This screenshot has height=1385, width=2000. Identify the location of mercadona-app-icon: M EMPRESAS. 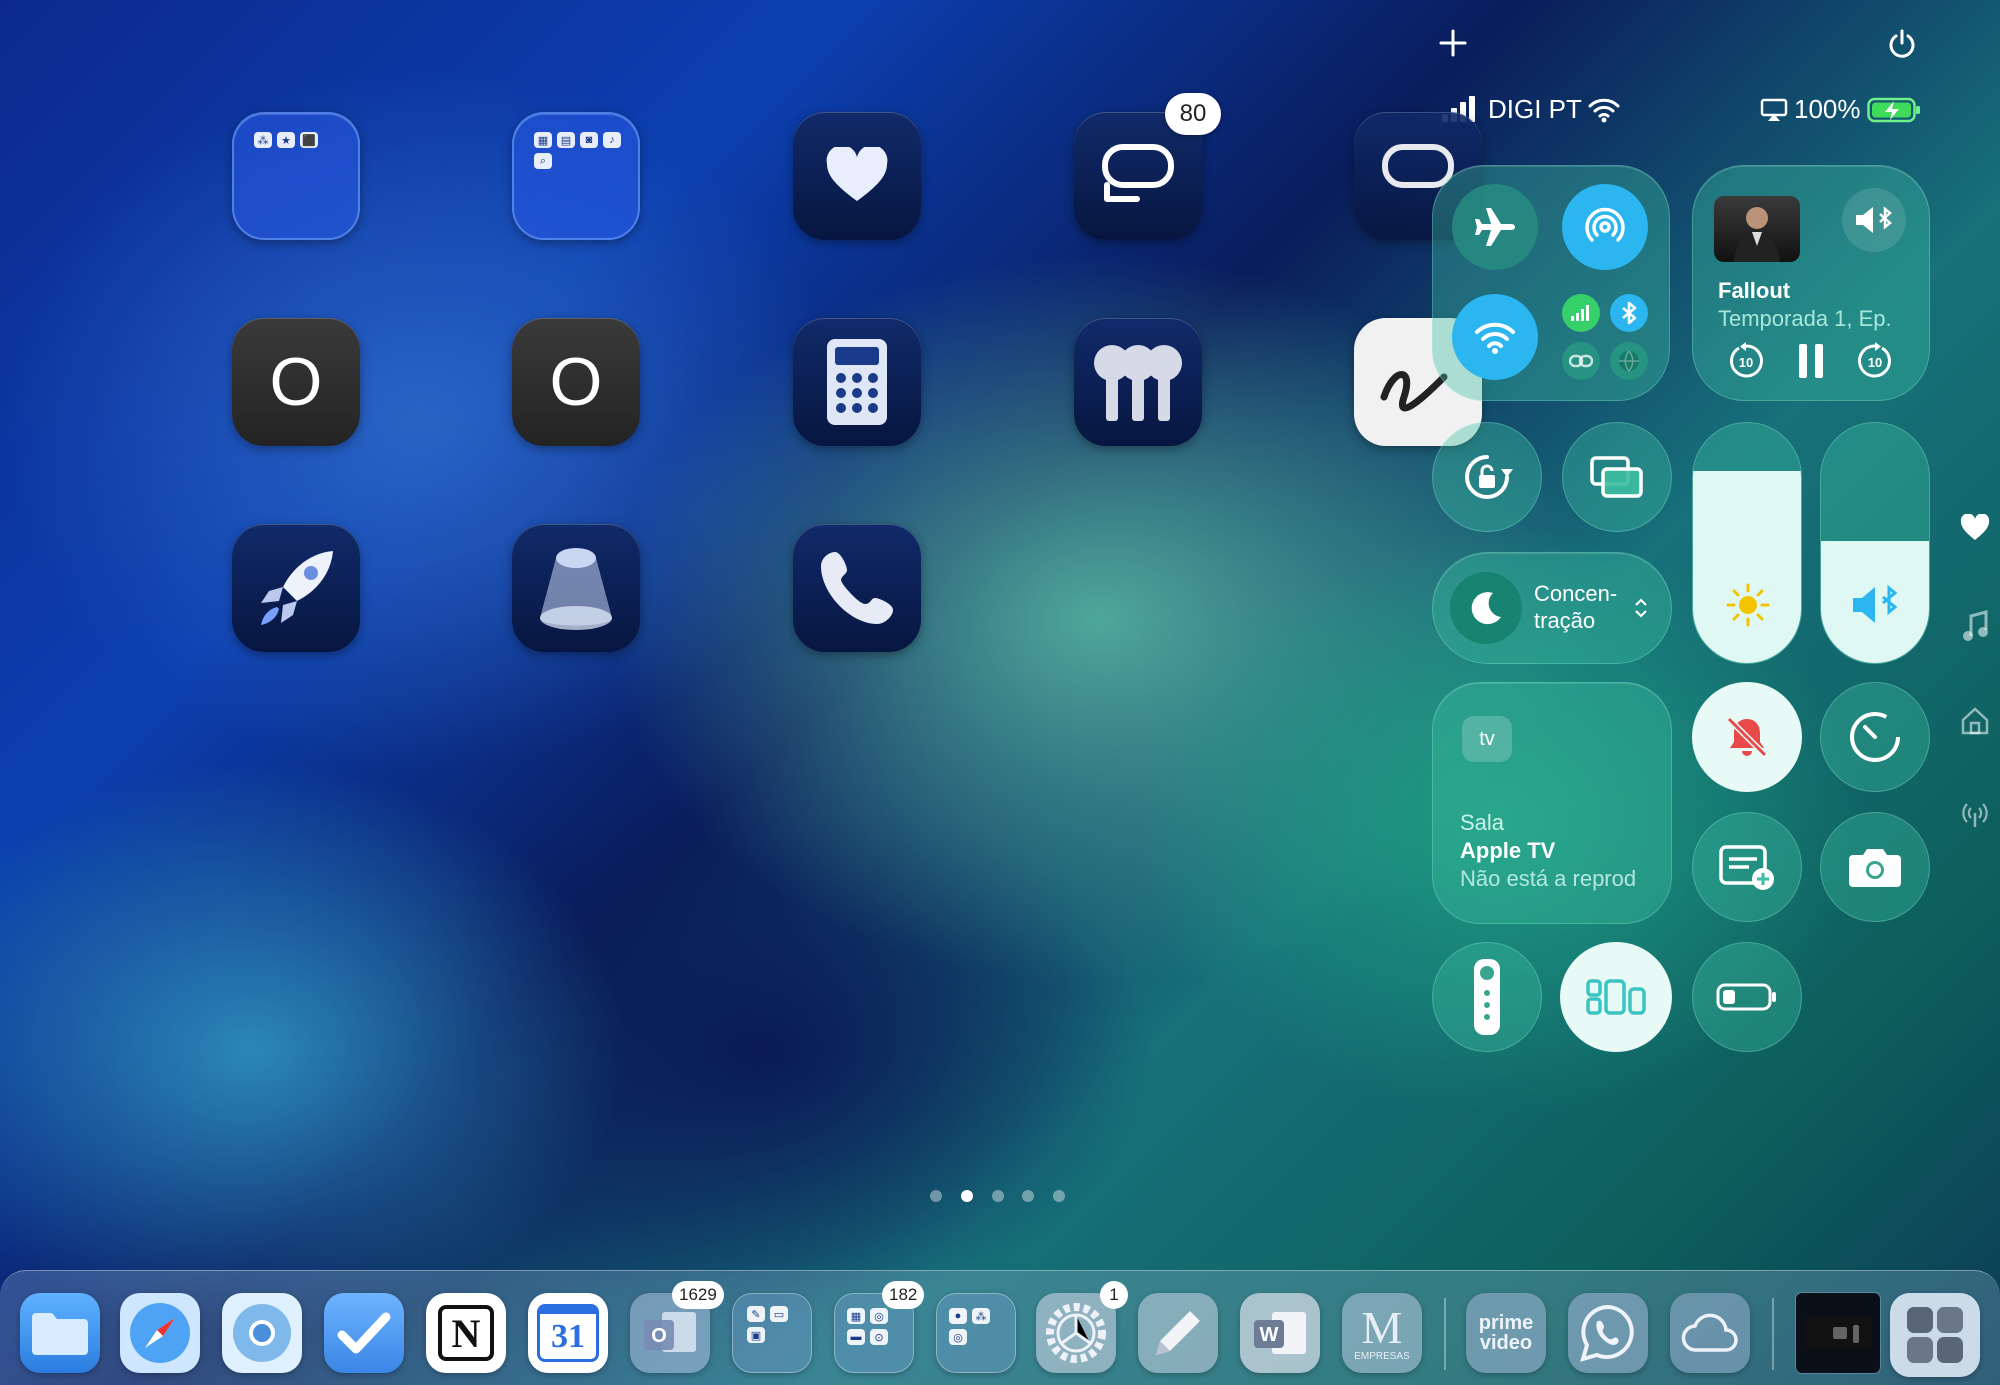
(1382, 1333).